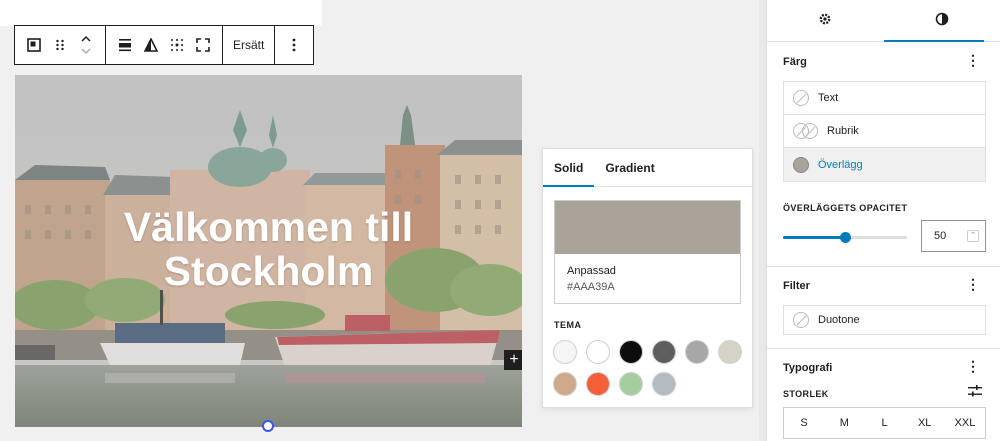  I want to click on gear-icon, so click(825, 21).